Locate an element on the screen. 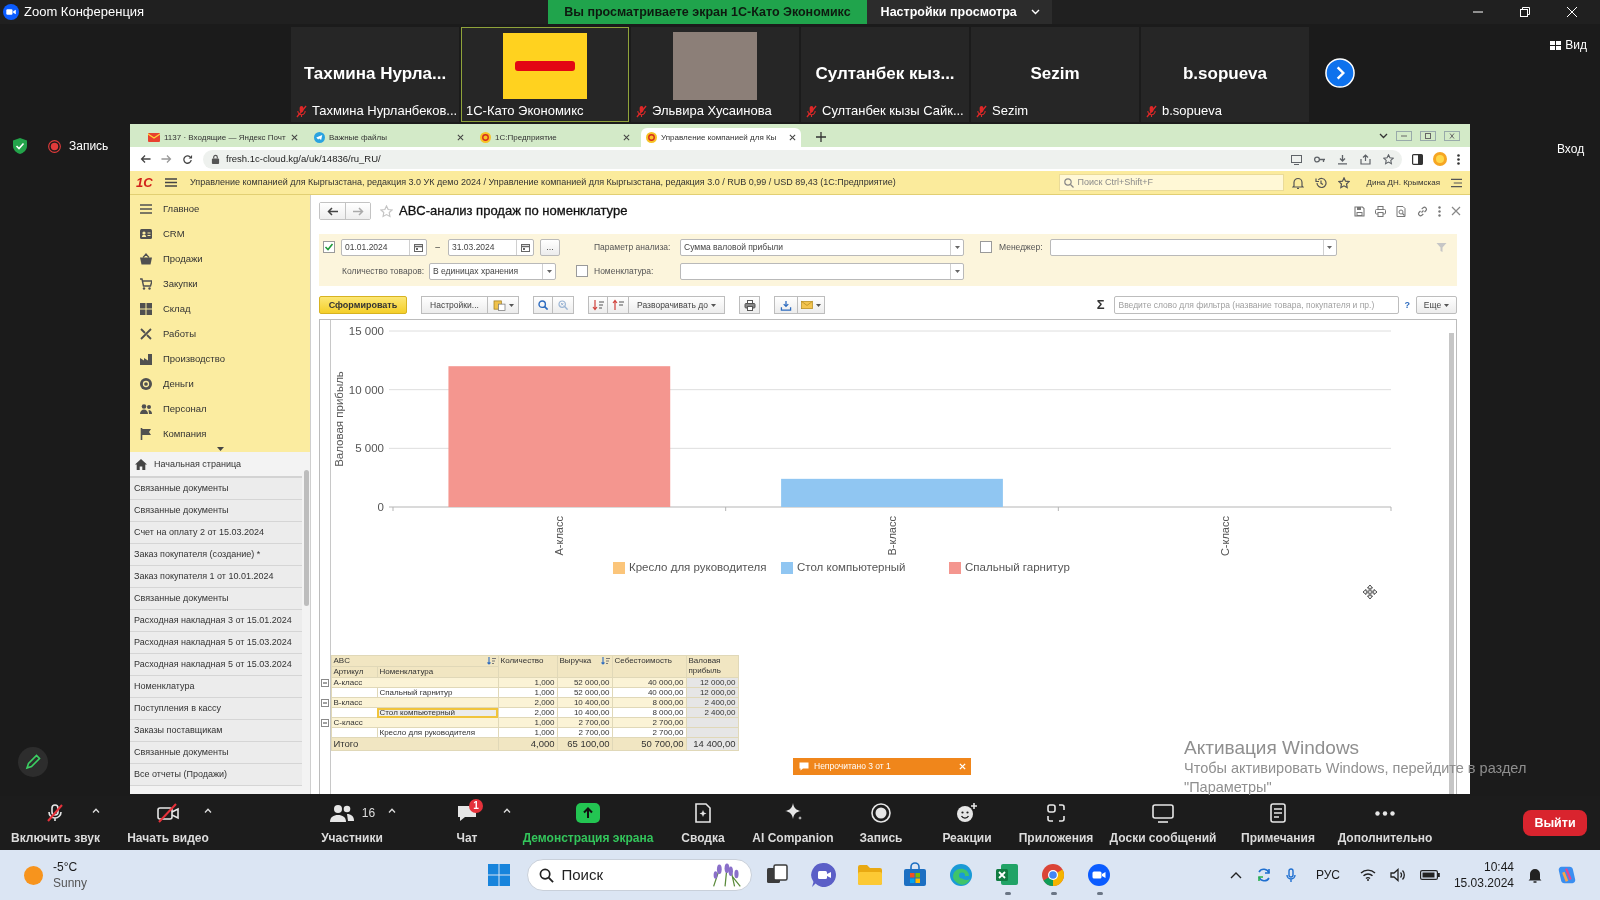 The image size is (1600, 900). view-settings-button: Настройки просмотра is located at coordinates (959, 12).